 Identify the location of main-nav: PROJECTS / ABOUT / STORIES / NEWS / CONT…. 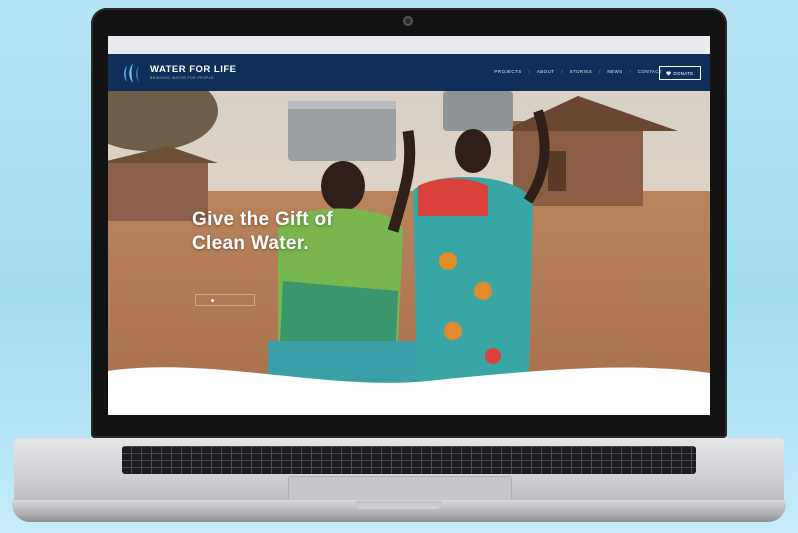
(578, 71).